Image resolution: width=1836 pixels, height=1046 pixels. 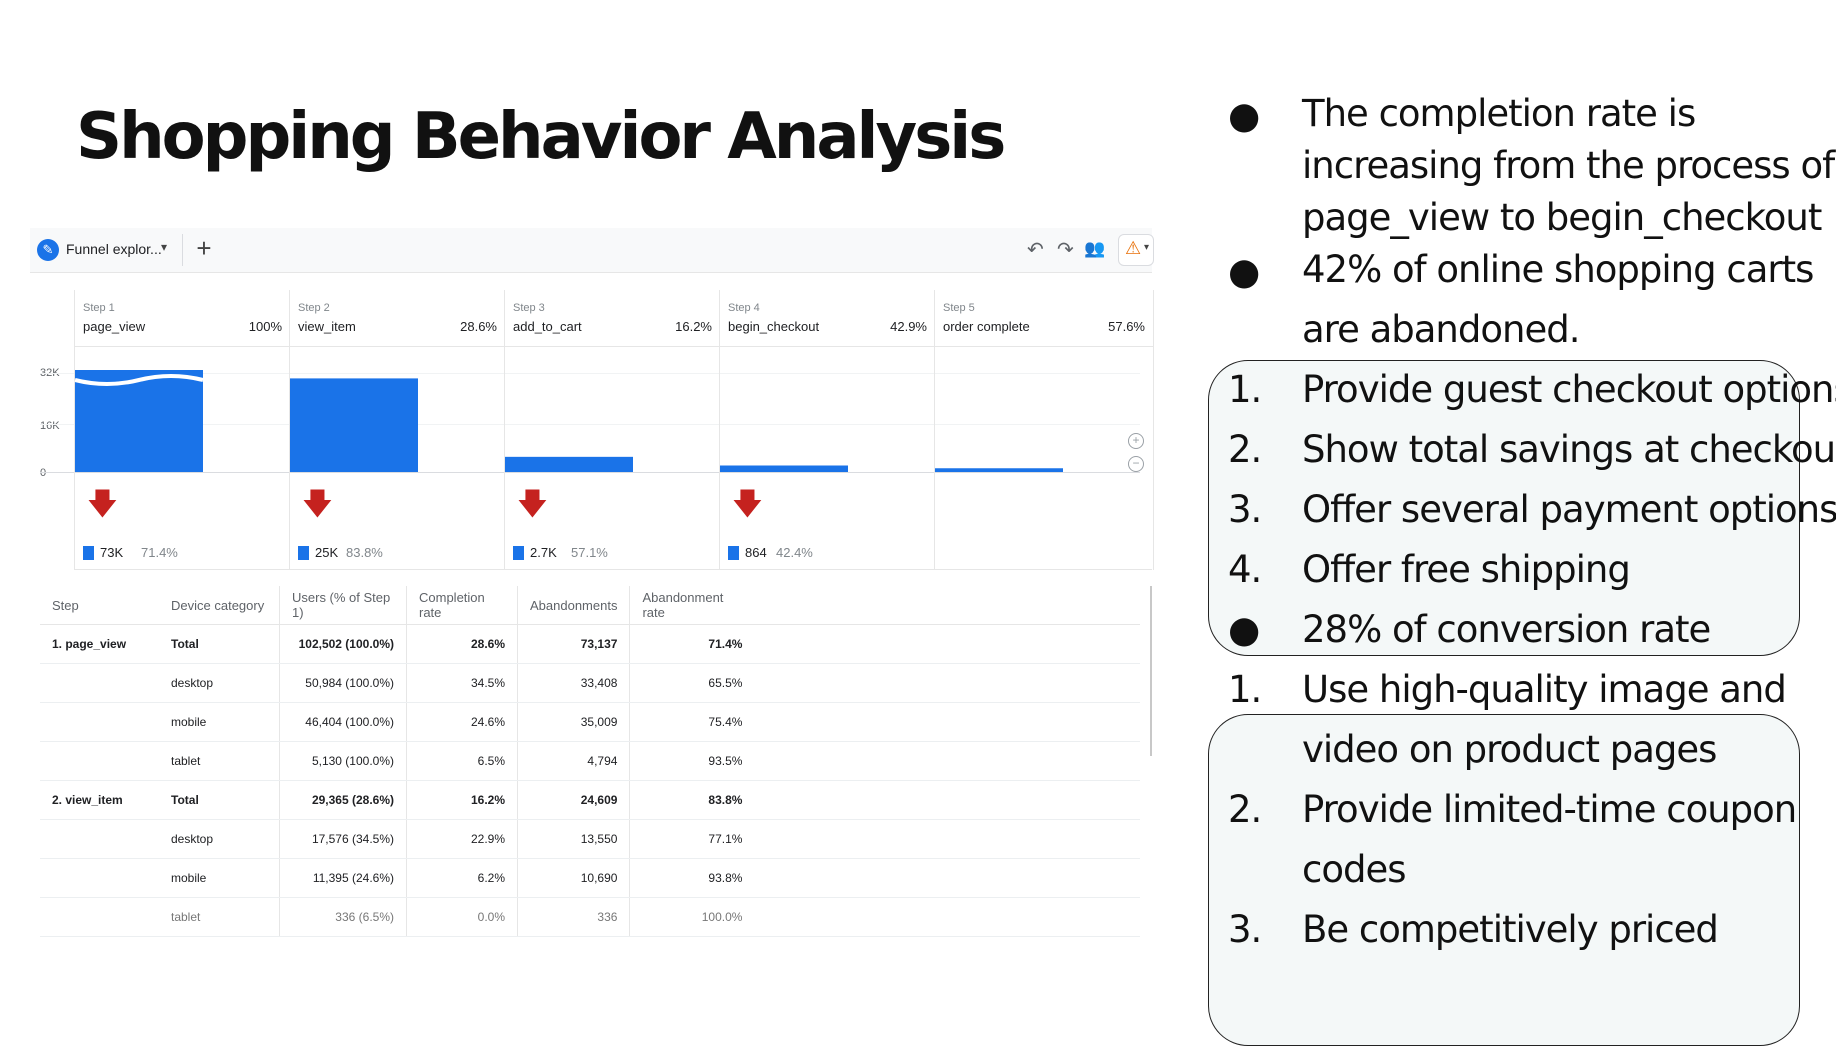 What do you see at coordinates (48, 250) in the screenshot?
I see `pencil-icon: ✎` at bounding box center [48, 250].